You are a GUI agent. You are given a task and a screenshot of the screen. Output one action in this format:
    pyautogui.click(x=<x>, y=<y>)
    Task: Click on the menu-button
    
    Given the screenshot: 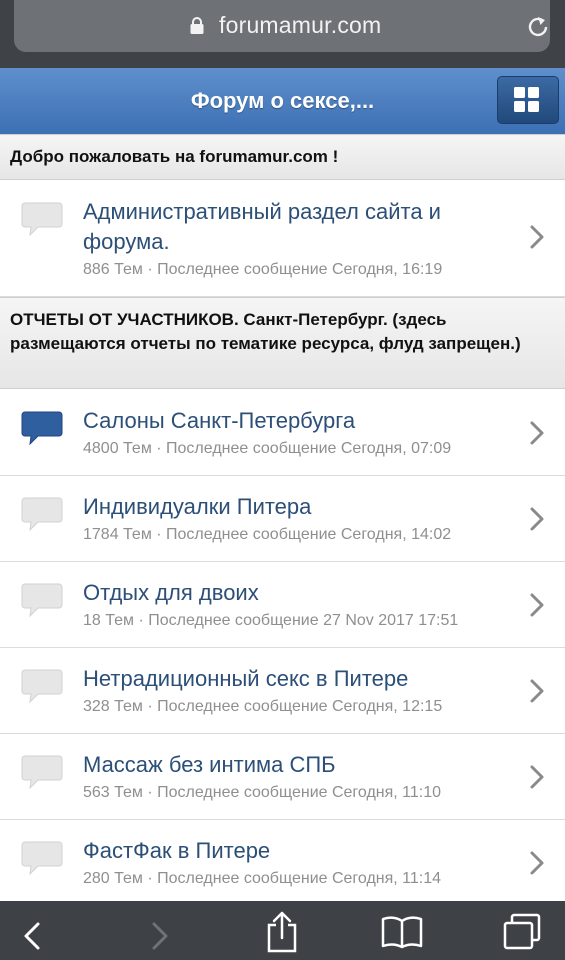 What is the action you would take?
    pyautogui.click(x=528, y=100)
    